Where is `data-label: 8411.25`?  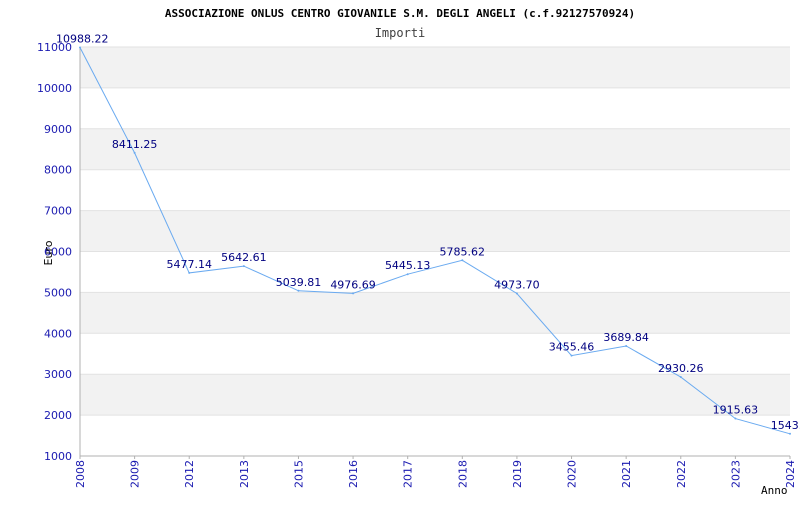
data-label: 8411.25 is located at coordinates (135, 144).